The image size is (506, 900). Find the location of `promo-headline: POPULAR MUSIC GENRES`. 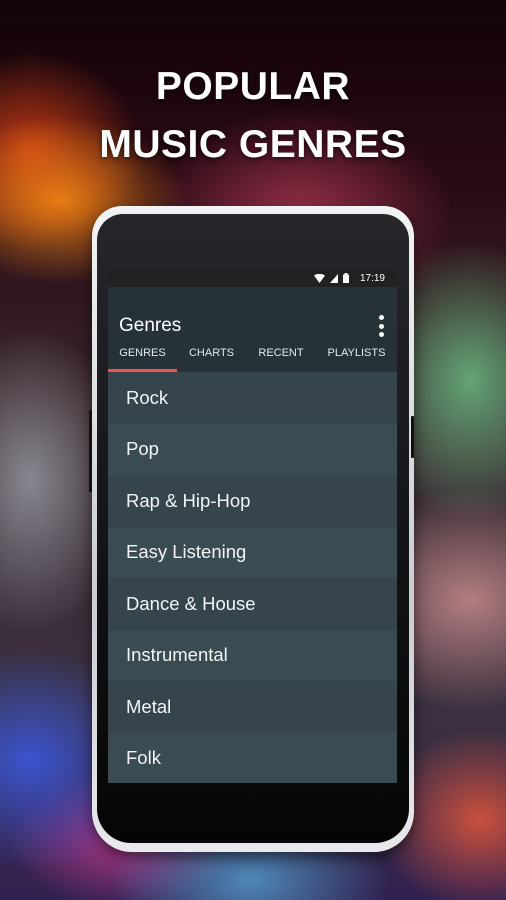

promo-headline: POPULAR MUSIC GENRES is located at coordinates (253, 116).